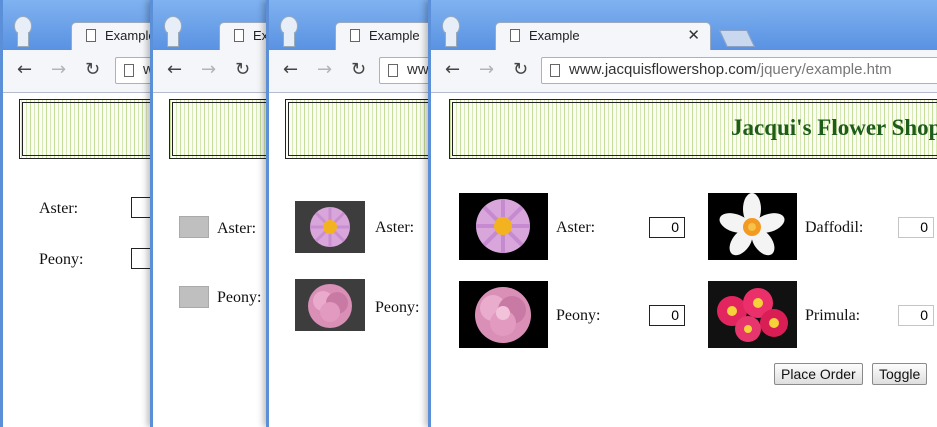 This screenshot has width=937, height=427. What do you see at coordinates (818, 374) in the screenshot?
I see `place-order-button: Place Order` at bounding box center [818, 374].